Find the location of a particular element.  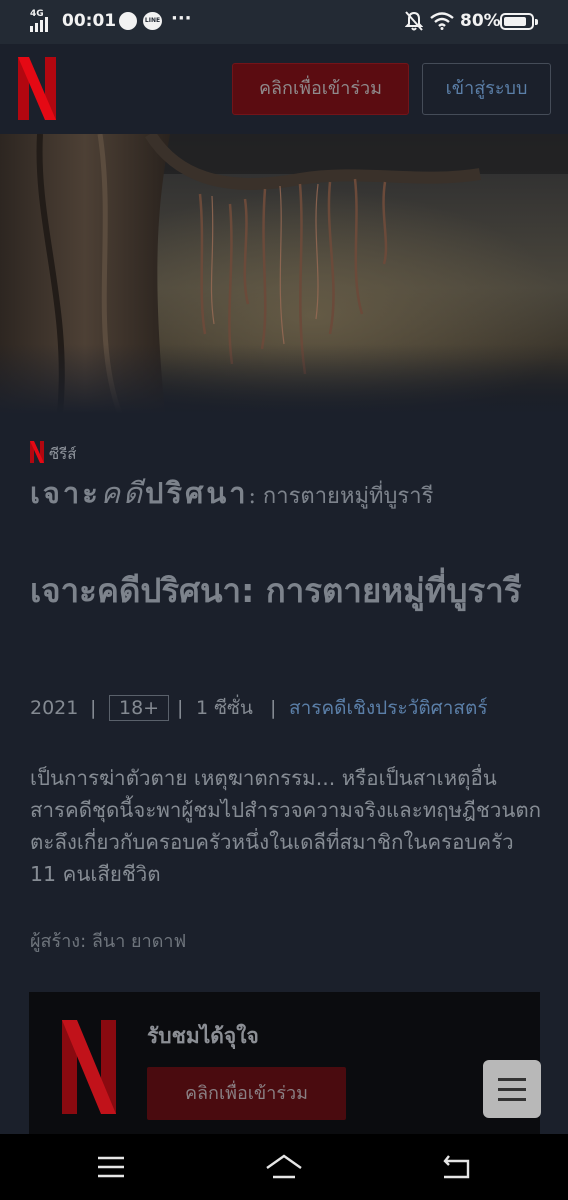

site-header: คลิกเพื่อเข้าร่วม เข้าสู่ระบบ is located at coordinates (284, 89).